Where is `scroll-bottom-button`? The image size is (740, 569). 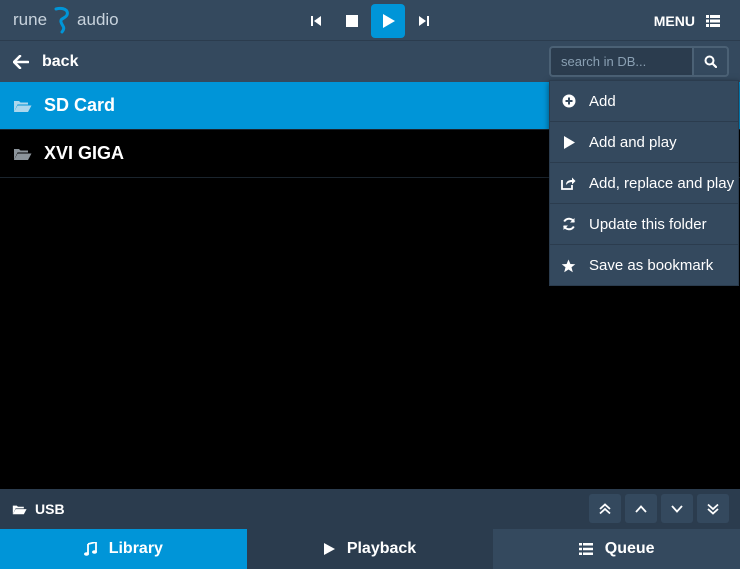 scroll-bottom-button is located at coordinates (713, 508).